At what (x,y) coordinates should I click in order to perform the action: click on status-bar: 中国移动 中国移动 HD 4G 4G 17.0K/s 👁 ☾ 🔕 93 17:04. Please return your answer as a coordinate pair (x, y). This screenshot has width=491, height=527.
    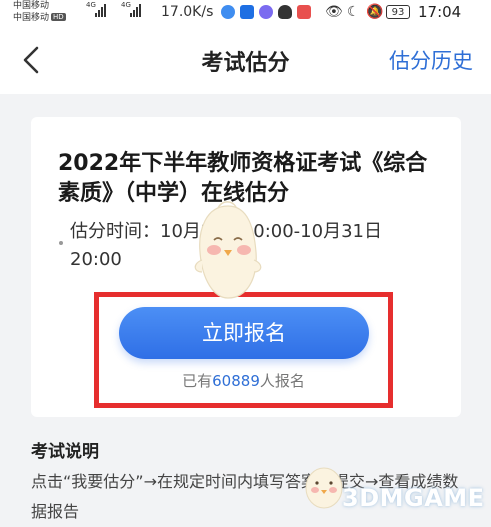
    Looking at the image, I should click on (245, 14).